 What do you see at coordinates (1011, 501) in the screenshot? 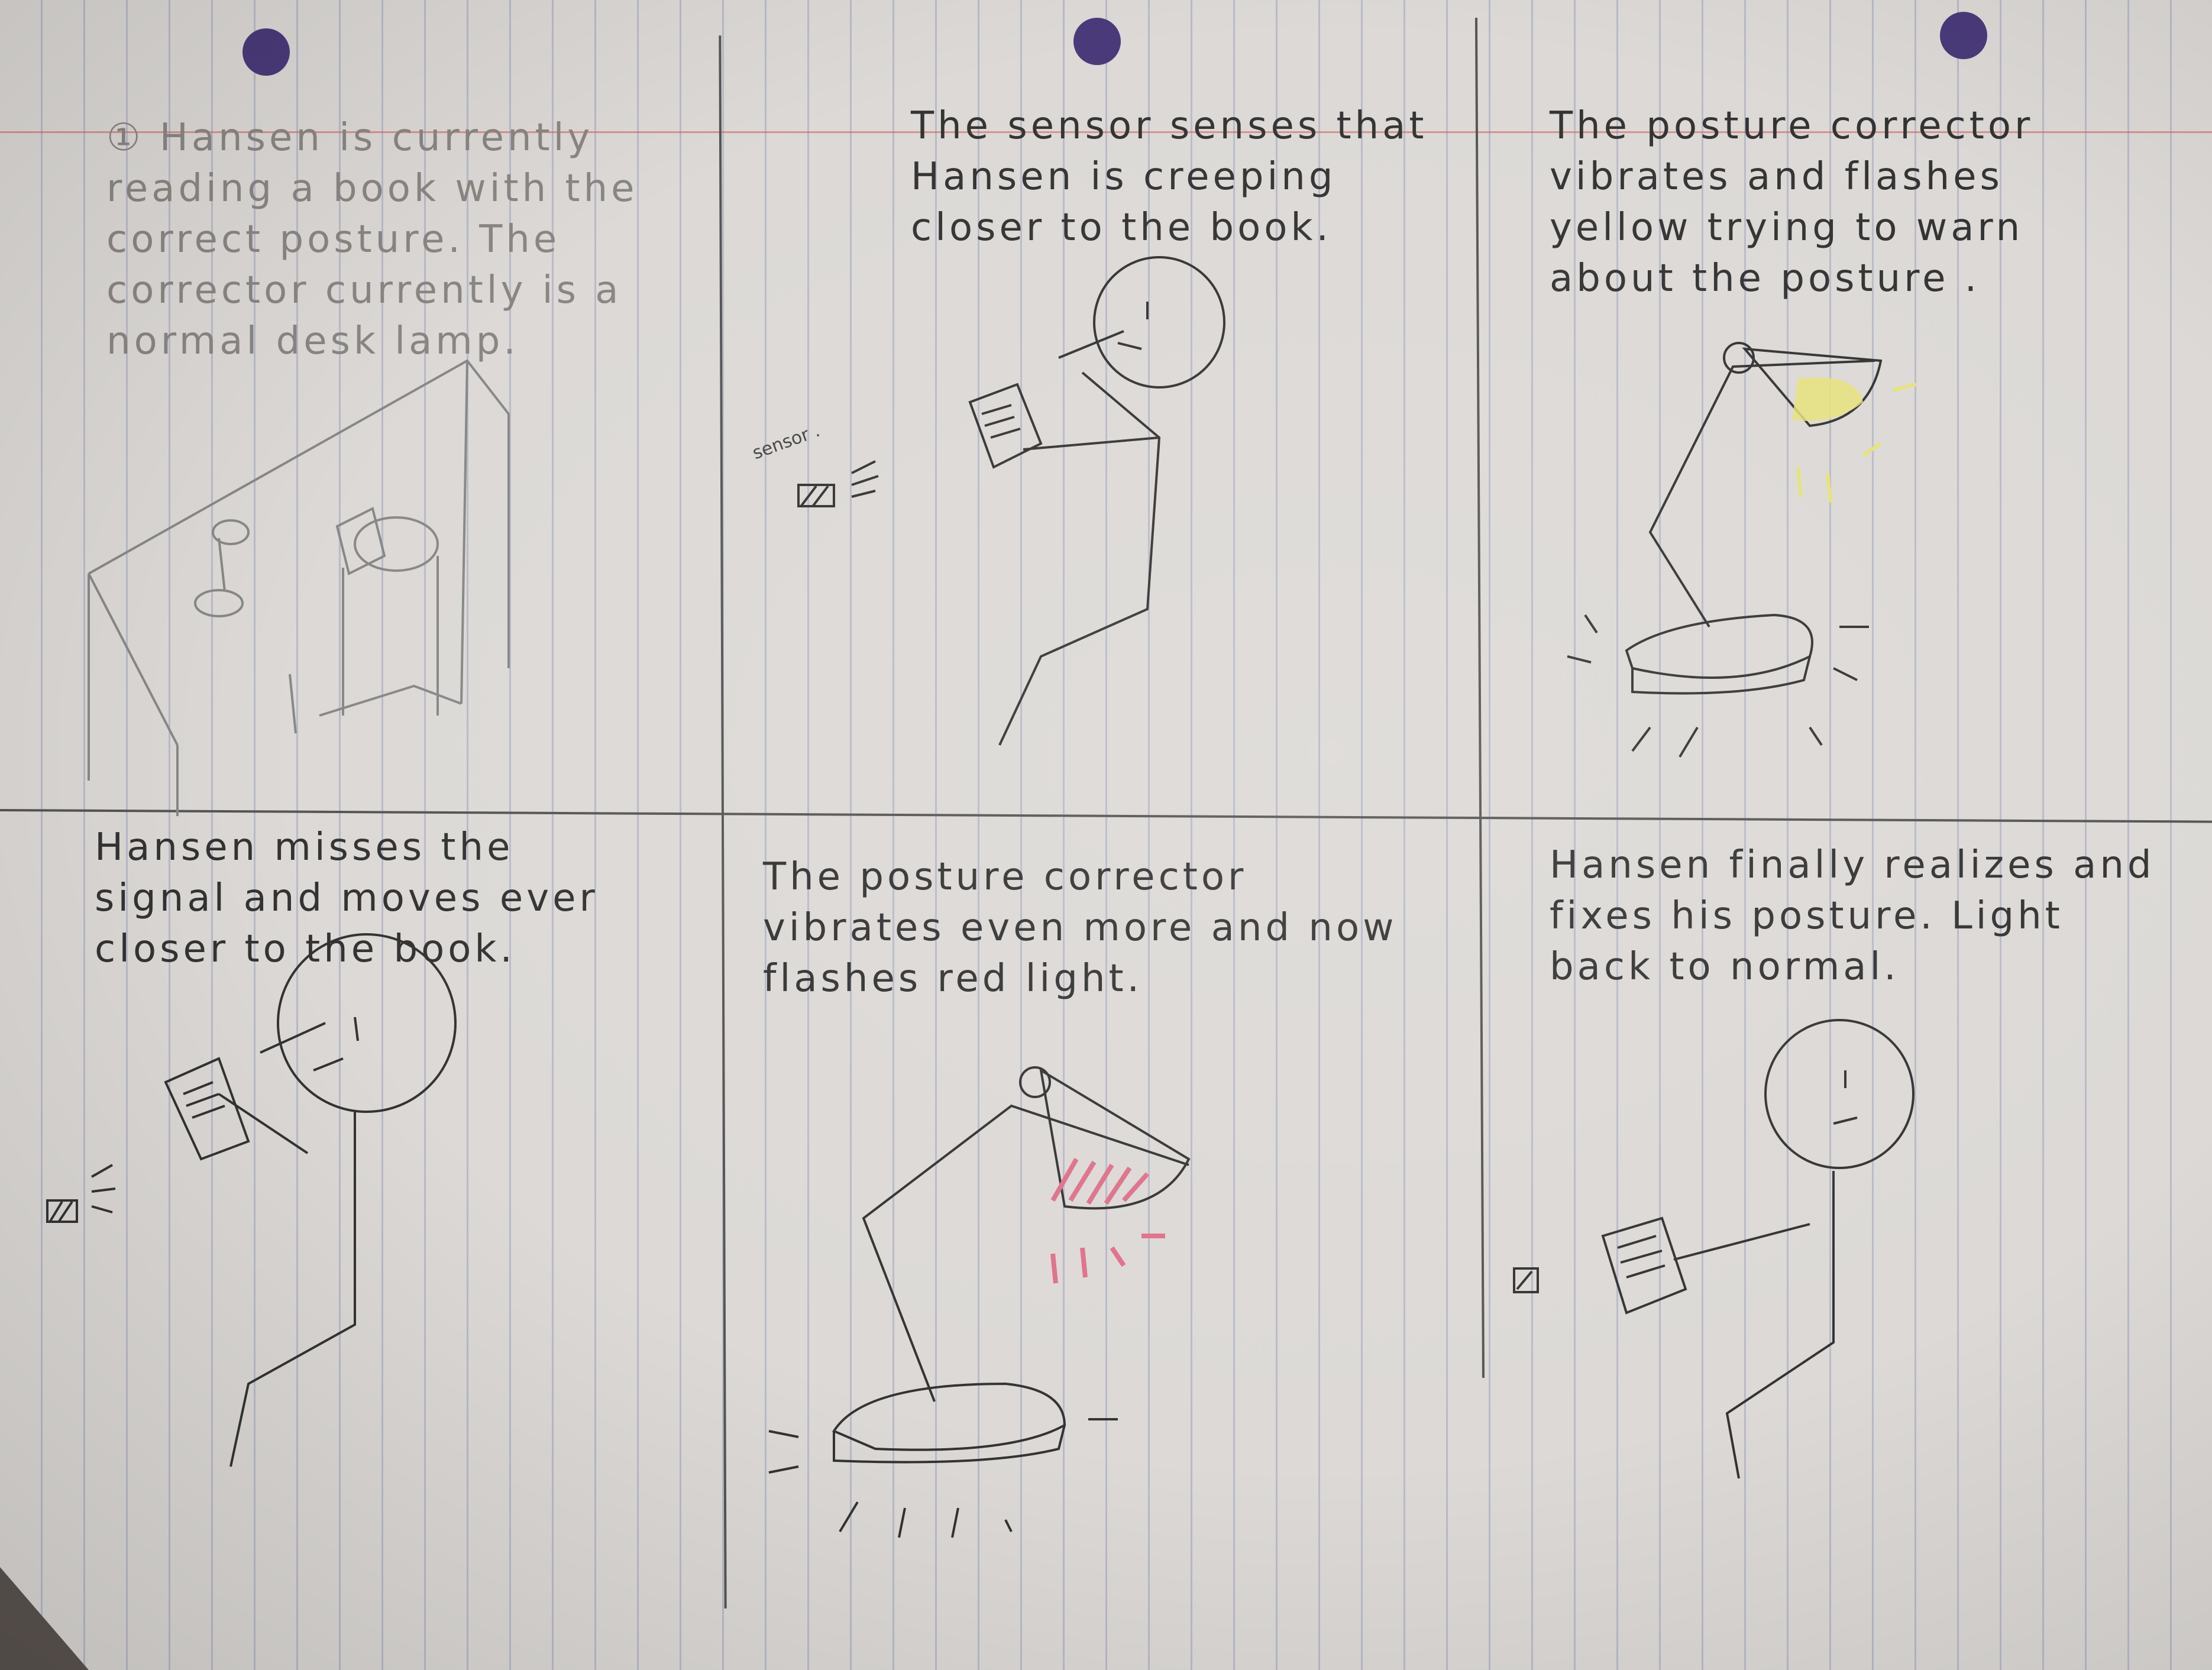
I see `reader-leaning-sketch` at bounding box center [1011, 501].